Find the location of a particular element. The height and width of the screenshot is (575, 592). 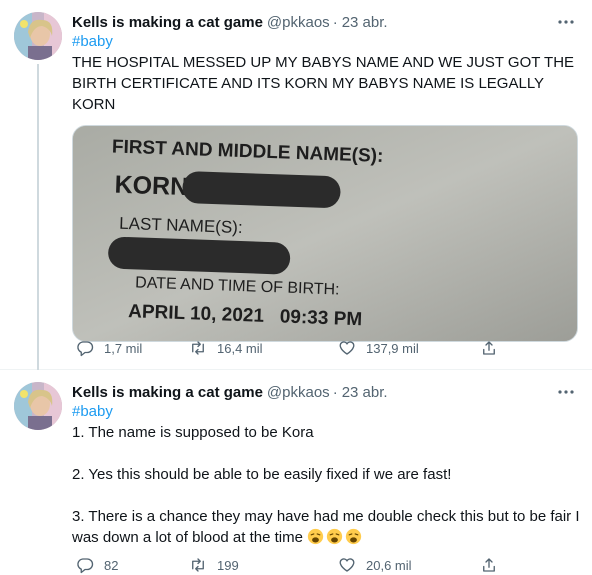

like-count: 137,9 mil is located at coordinates (392, 348).